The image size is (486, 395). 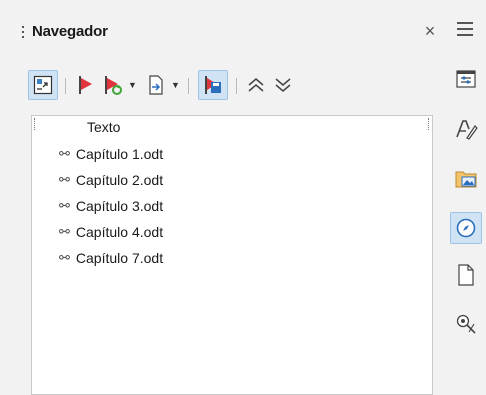 I want to click on tree-item-label: Capítulo 7.odt, so click(x=119, y=258).